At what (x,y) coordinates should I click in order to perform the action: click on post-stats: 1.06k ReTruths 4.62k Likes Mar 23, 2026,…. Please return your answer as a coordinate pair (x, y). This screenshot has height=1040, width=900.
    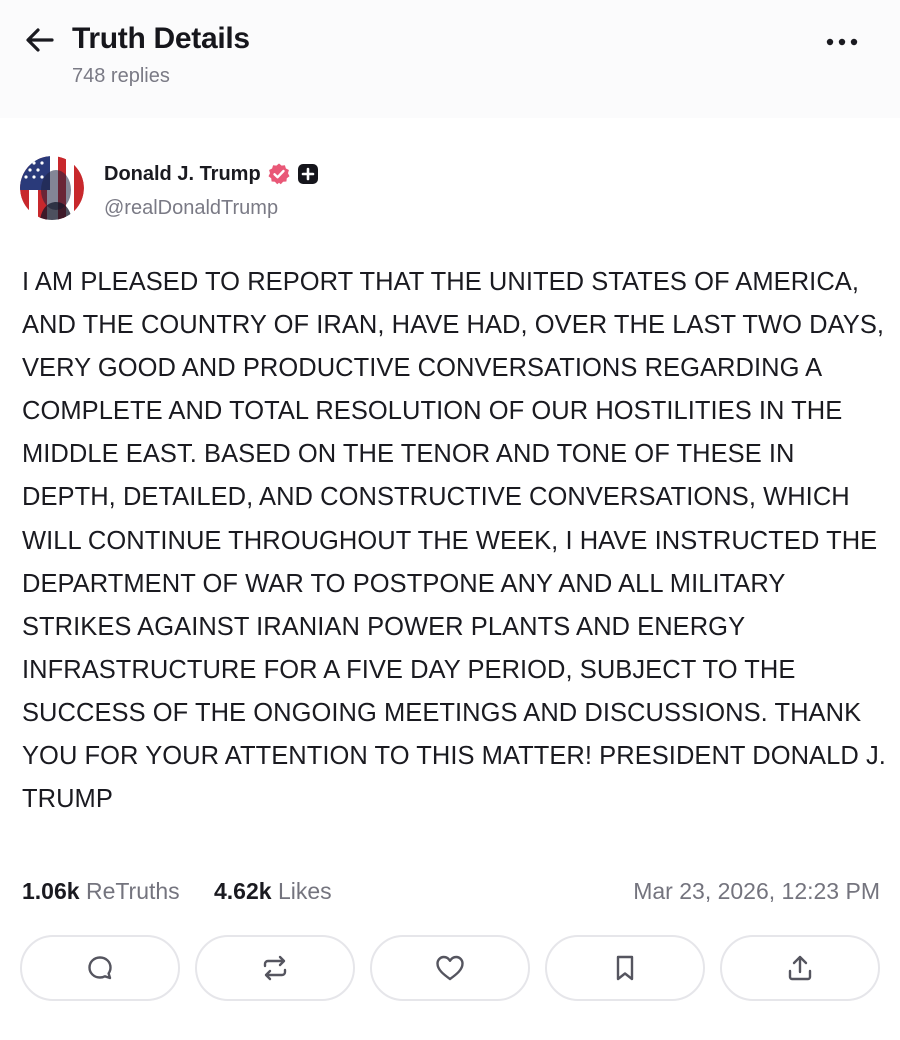
    Looking at the image, I should click on (451, 895).